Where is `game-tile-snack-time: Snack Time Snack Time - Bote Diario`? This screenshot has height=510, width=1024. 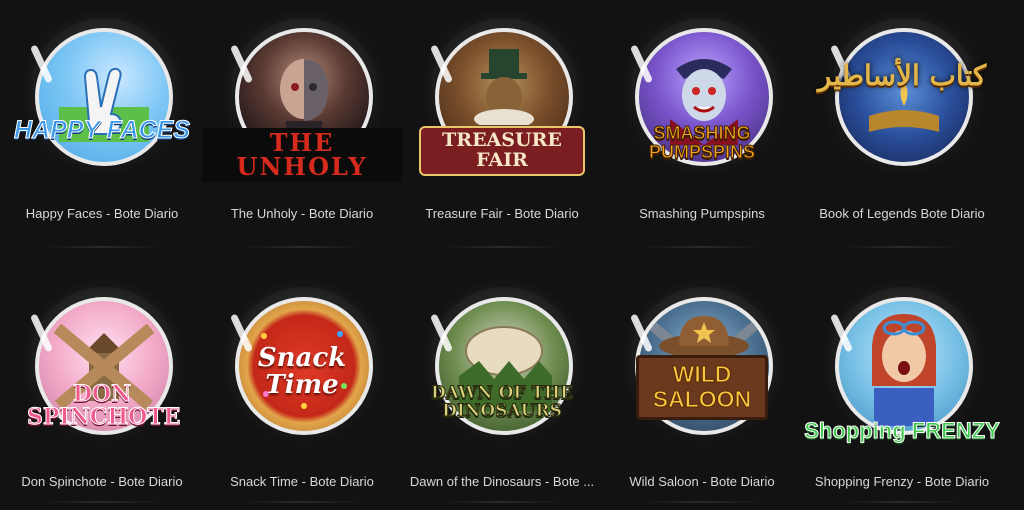 game-tile-snack-time: Snack Time Snack Time - Bote Diario is located at coordinates (302, 382).